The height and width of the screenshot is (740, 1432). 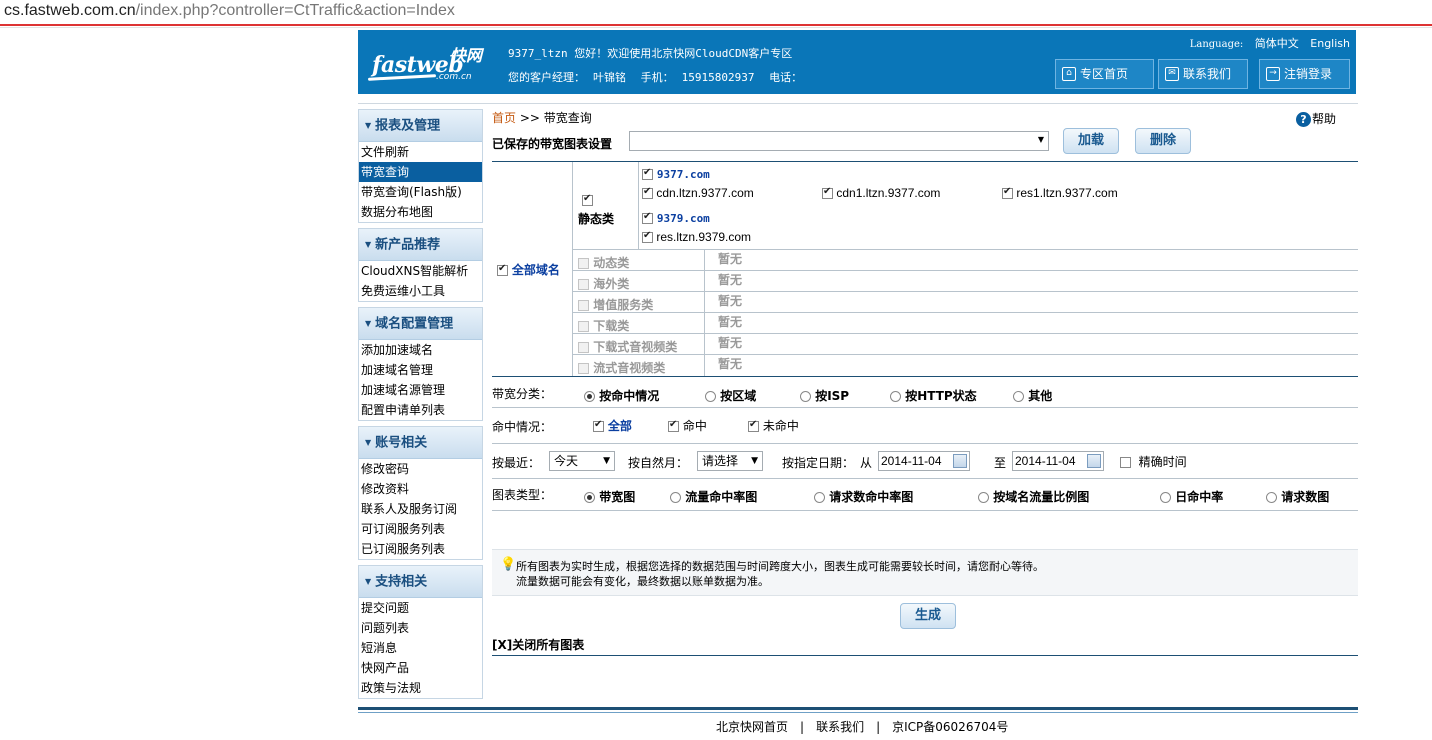 What do you see at coordinates (1273, 74) in the screenshot?
I see `logout-icon: →` at bounding box center [1273, 74].